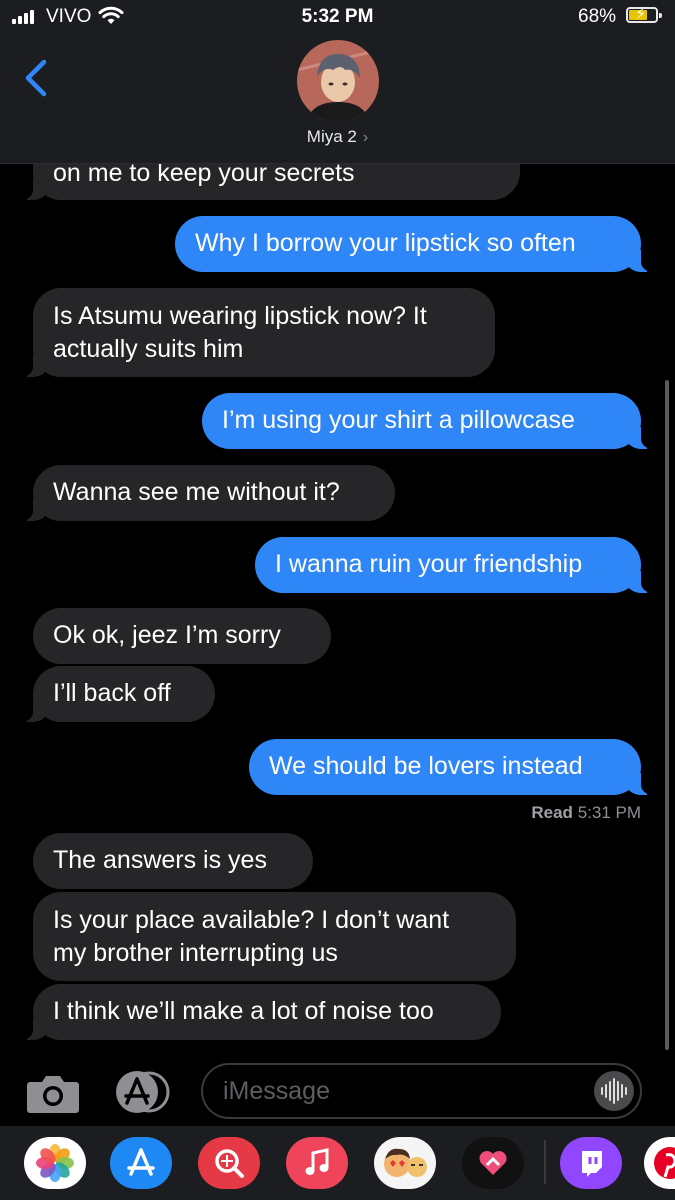  Describe the element at coordinates (597, 16) in the screenshot. I see `battery-percentage: 68%` at that location.